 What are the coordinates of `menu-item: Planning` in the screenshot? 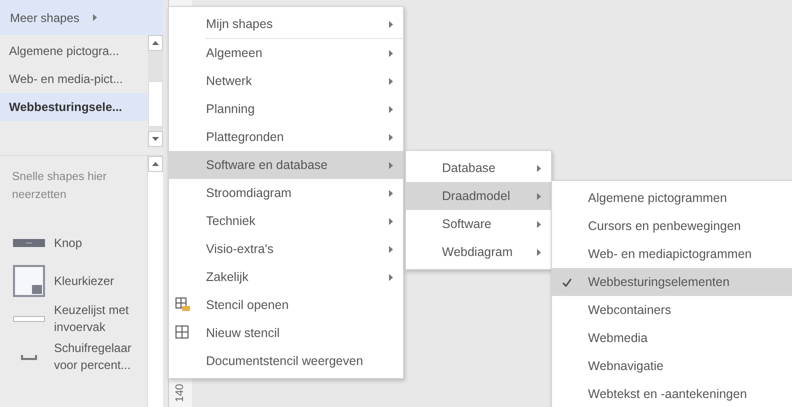 It's located at (286, 109).